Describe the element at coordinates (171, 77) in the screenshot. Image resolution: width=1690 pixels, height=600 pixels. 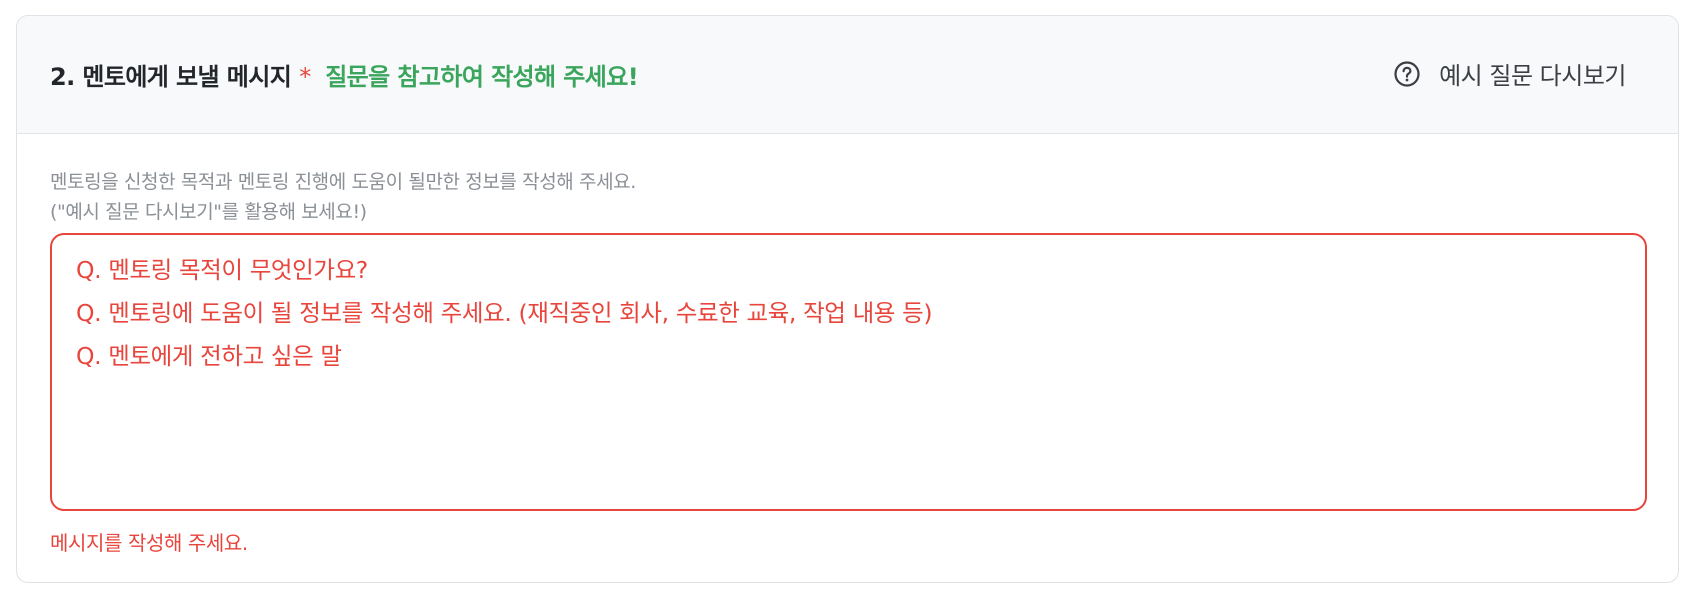
I see `section-title: 2. 멘토에게 보낼 메시지` at that location.